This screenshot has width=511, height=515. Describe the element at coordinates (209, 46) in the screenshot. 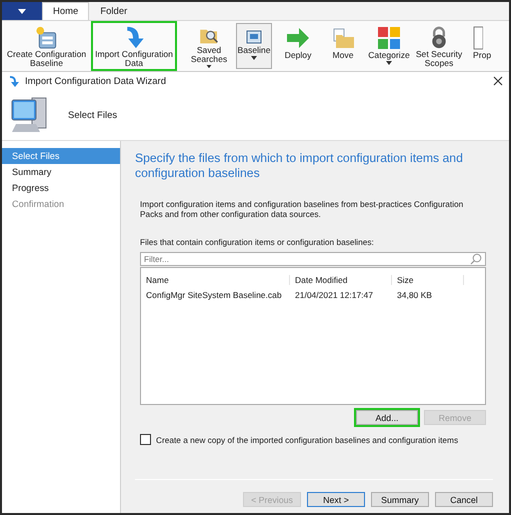

I see `ribbon-button: Saved Searches` at that location.